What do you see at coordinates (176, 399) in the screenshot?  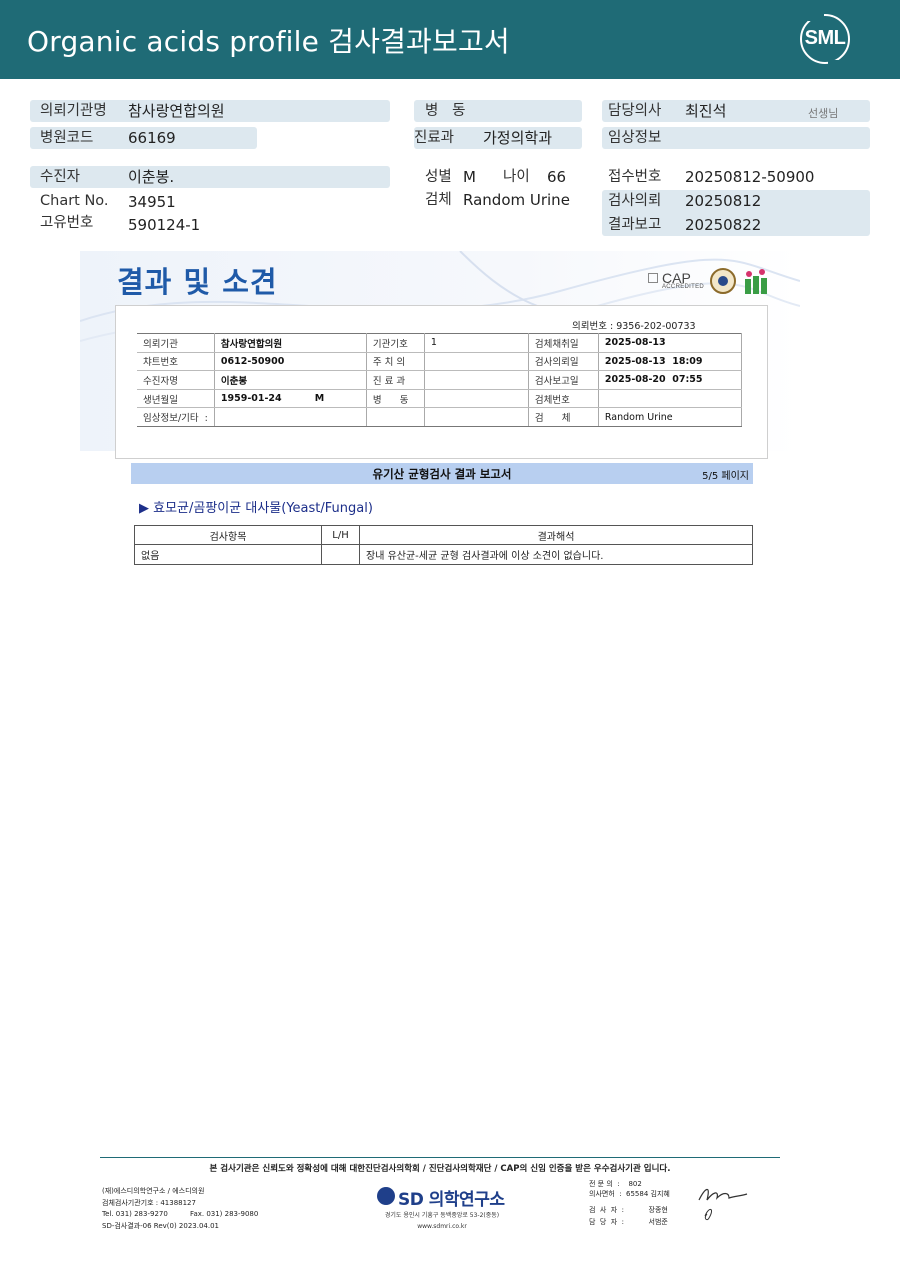 I see `info-key-cell: 생년월일` at bounding box center [176, 399].